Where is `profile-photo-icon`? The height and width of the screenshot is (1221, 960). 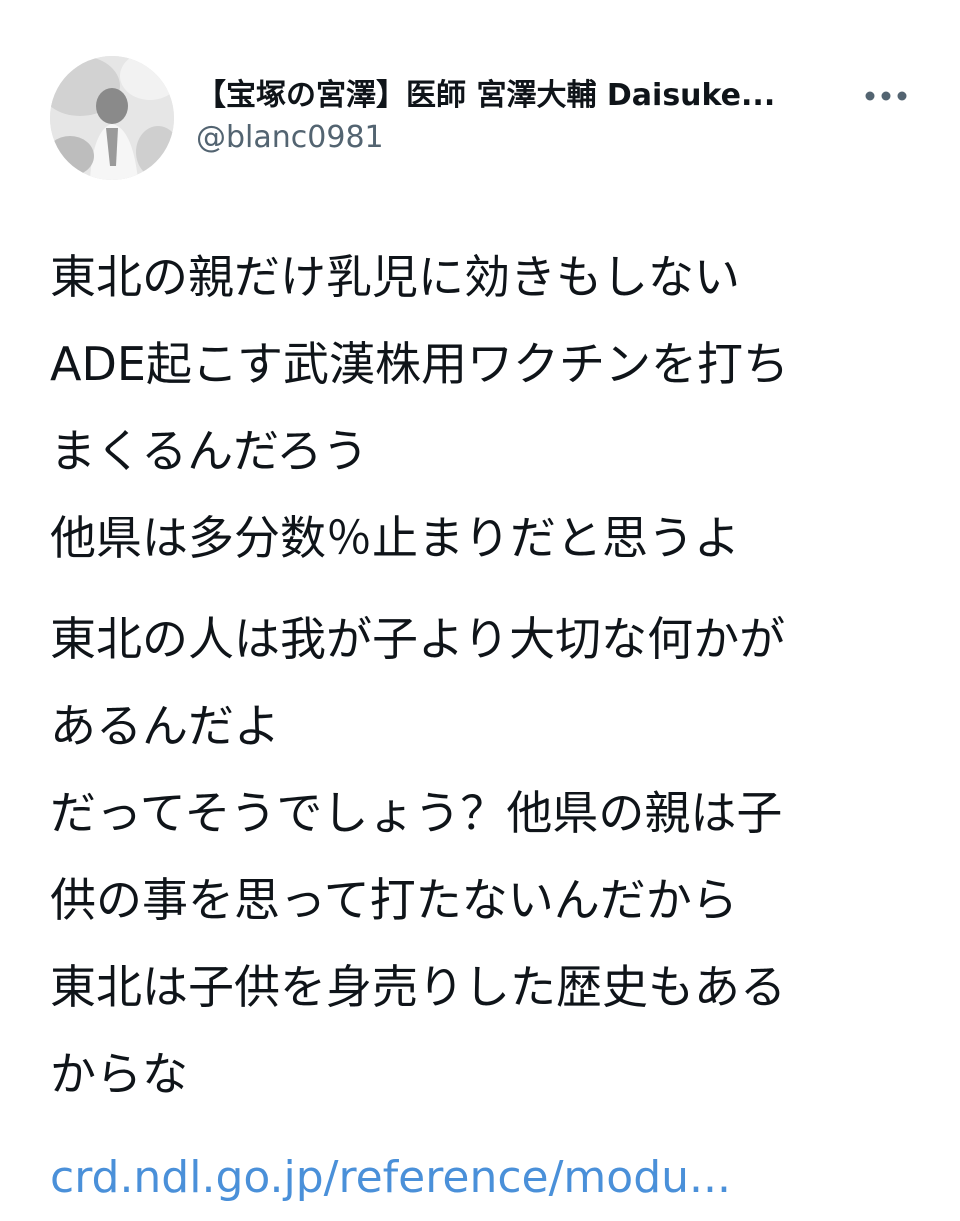 profile-photo-icon is located at coordinates (112, 118).